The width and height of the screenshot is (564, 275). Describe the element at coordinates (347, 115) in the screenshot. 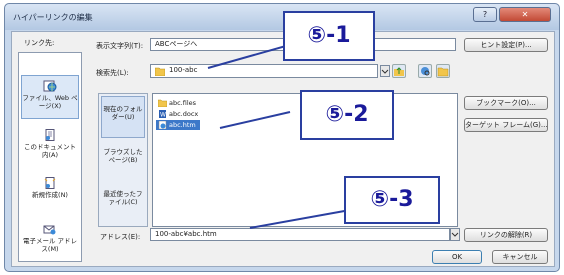

I see `callout-5-2: ⑤-2` at that location.